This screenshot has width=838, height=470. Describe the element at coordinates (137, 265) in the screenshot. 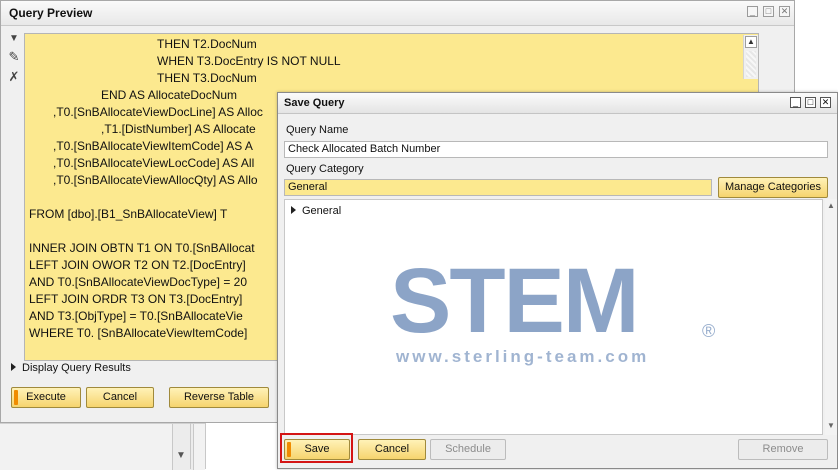

I see `code-line: LEFT JOIN OWOR T2 ON T2.[DocEntry]` at that location.